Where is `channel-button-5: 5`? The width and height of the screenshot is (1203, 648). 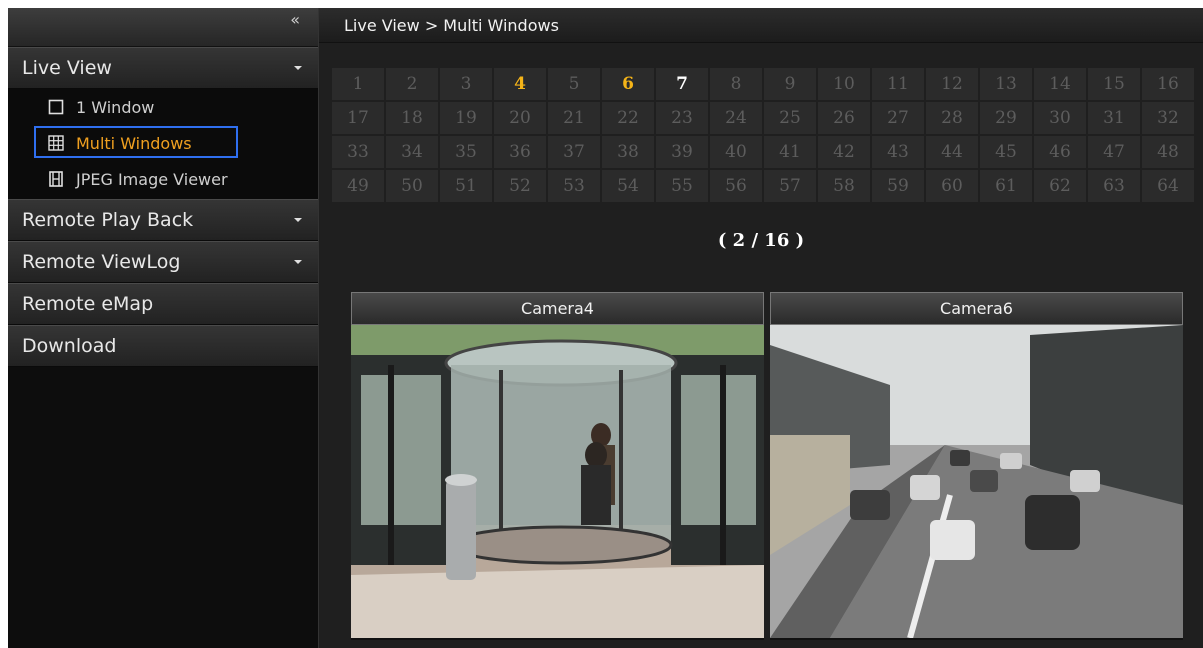 channel-button-5: 5 is located at coordinates (574, 84).